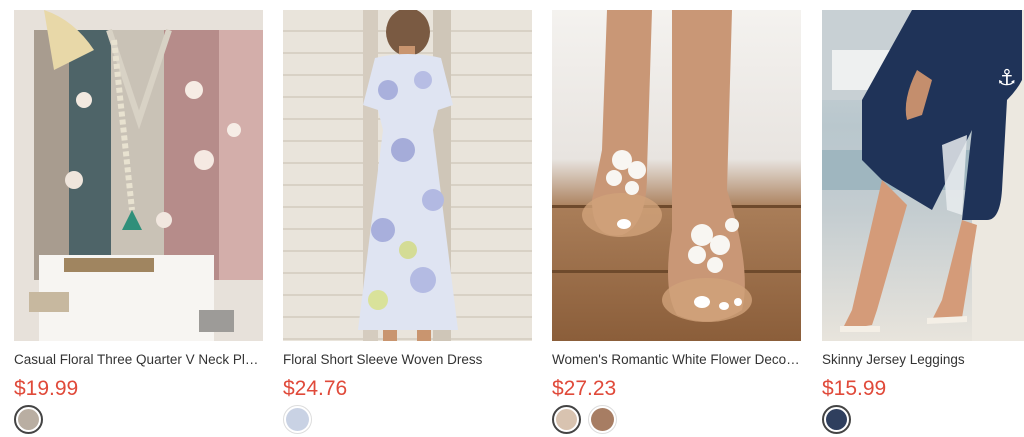 The width and height of the screenshot is (1024, 437). I want to click on product-image: ⚓, so click(923, 175).